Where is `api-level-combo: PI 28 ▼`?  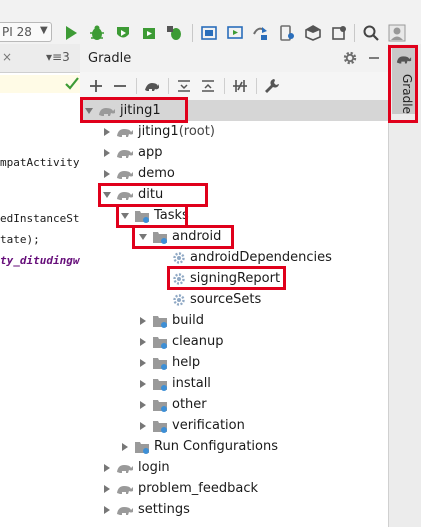
api-level-combo: PI 28 ▼ is located at coordinates (26, 32).